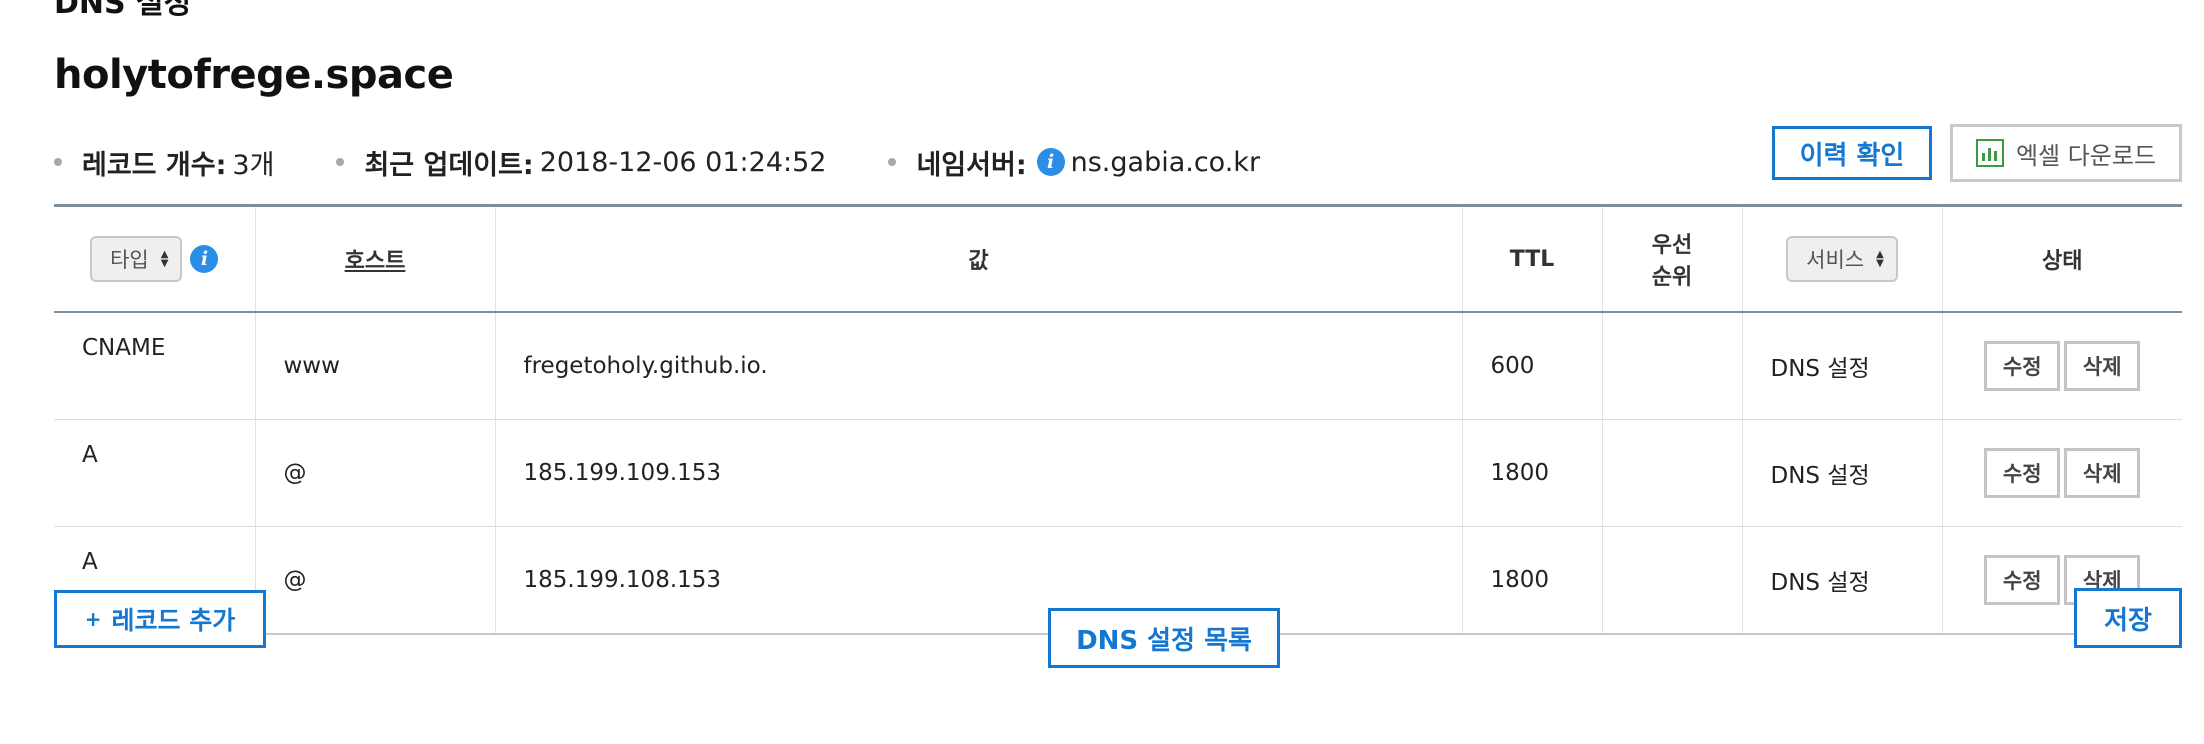  I want to click on dns-list-button: DNS 설정 목록, so click(1164, 638).